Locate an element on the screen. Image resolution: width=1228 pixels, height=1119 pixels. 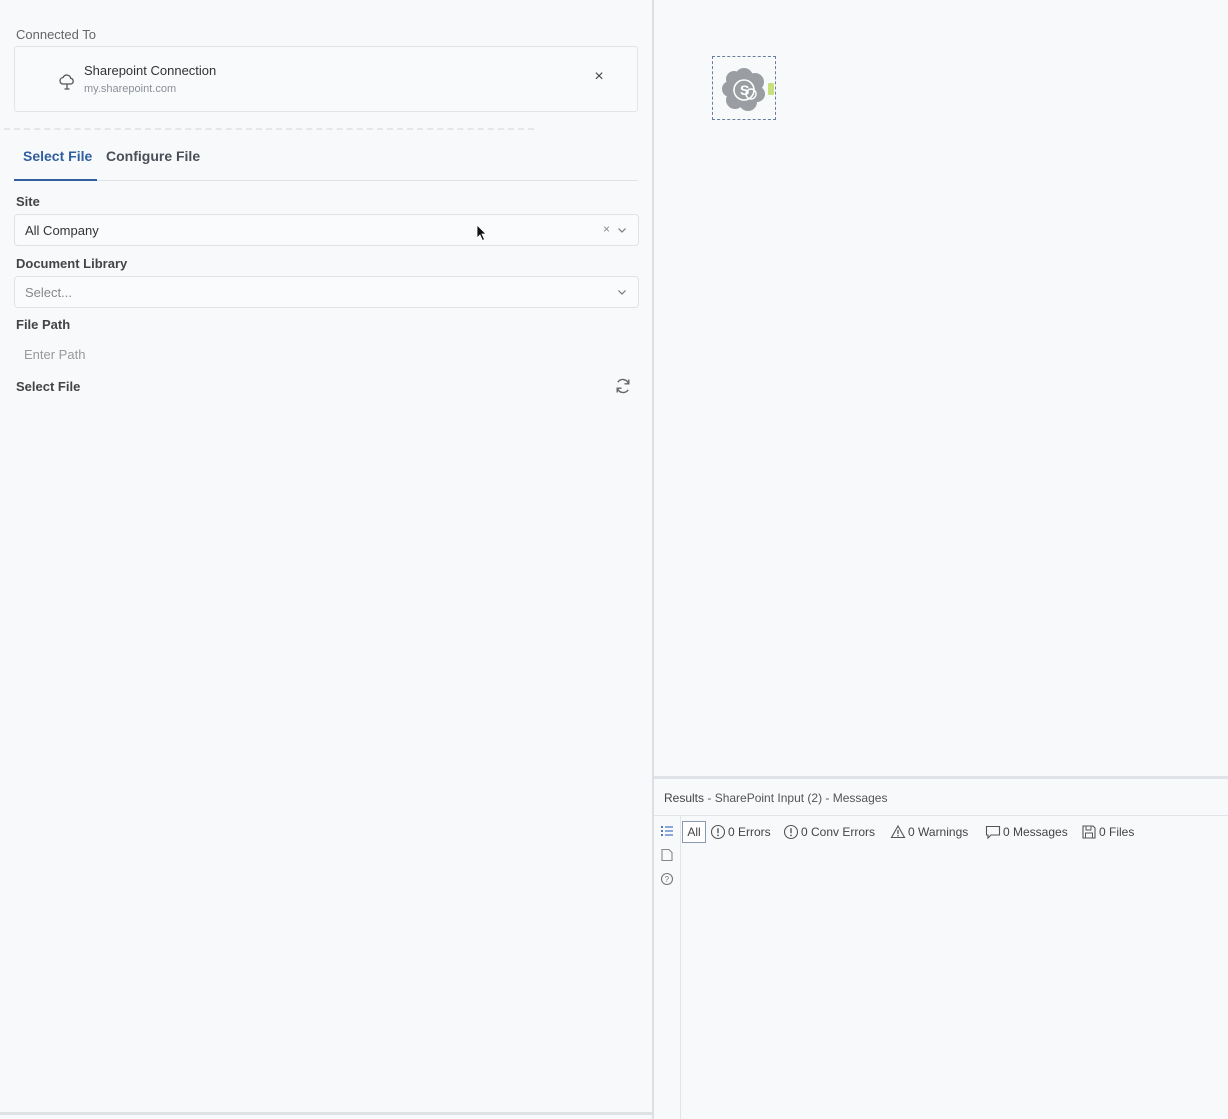
filter-files-button: 0 Files is located at coordinates (1107, 832).